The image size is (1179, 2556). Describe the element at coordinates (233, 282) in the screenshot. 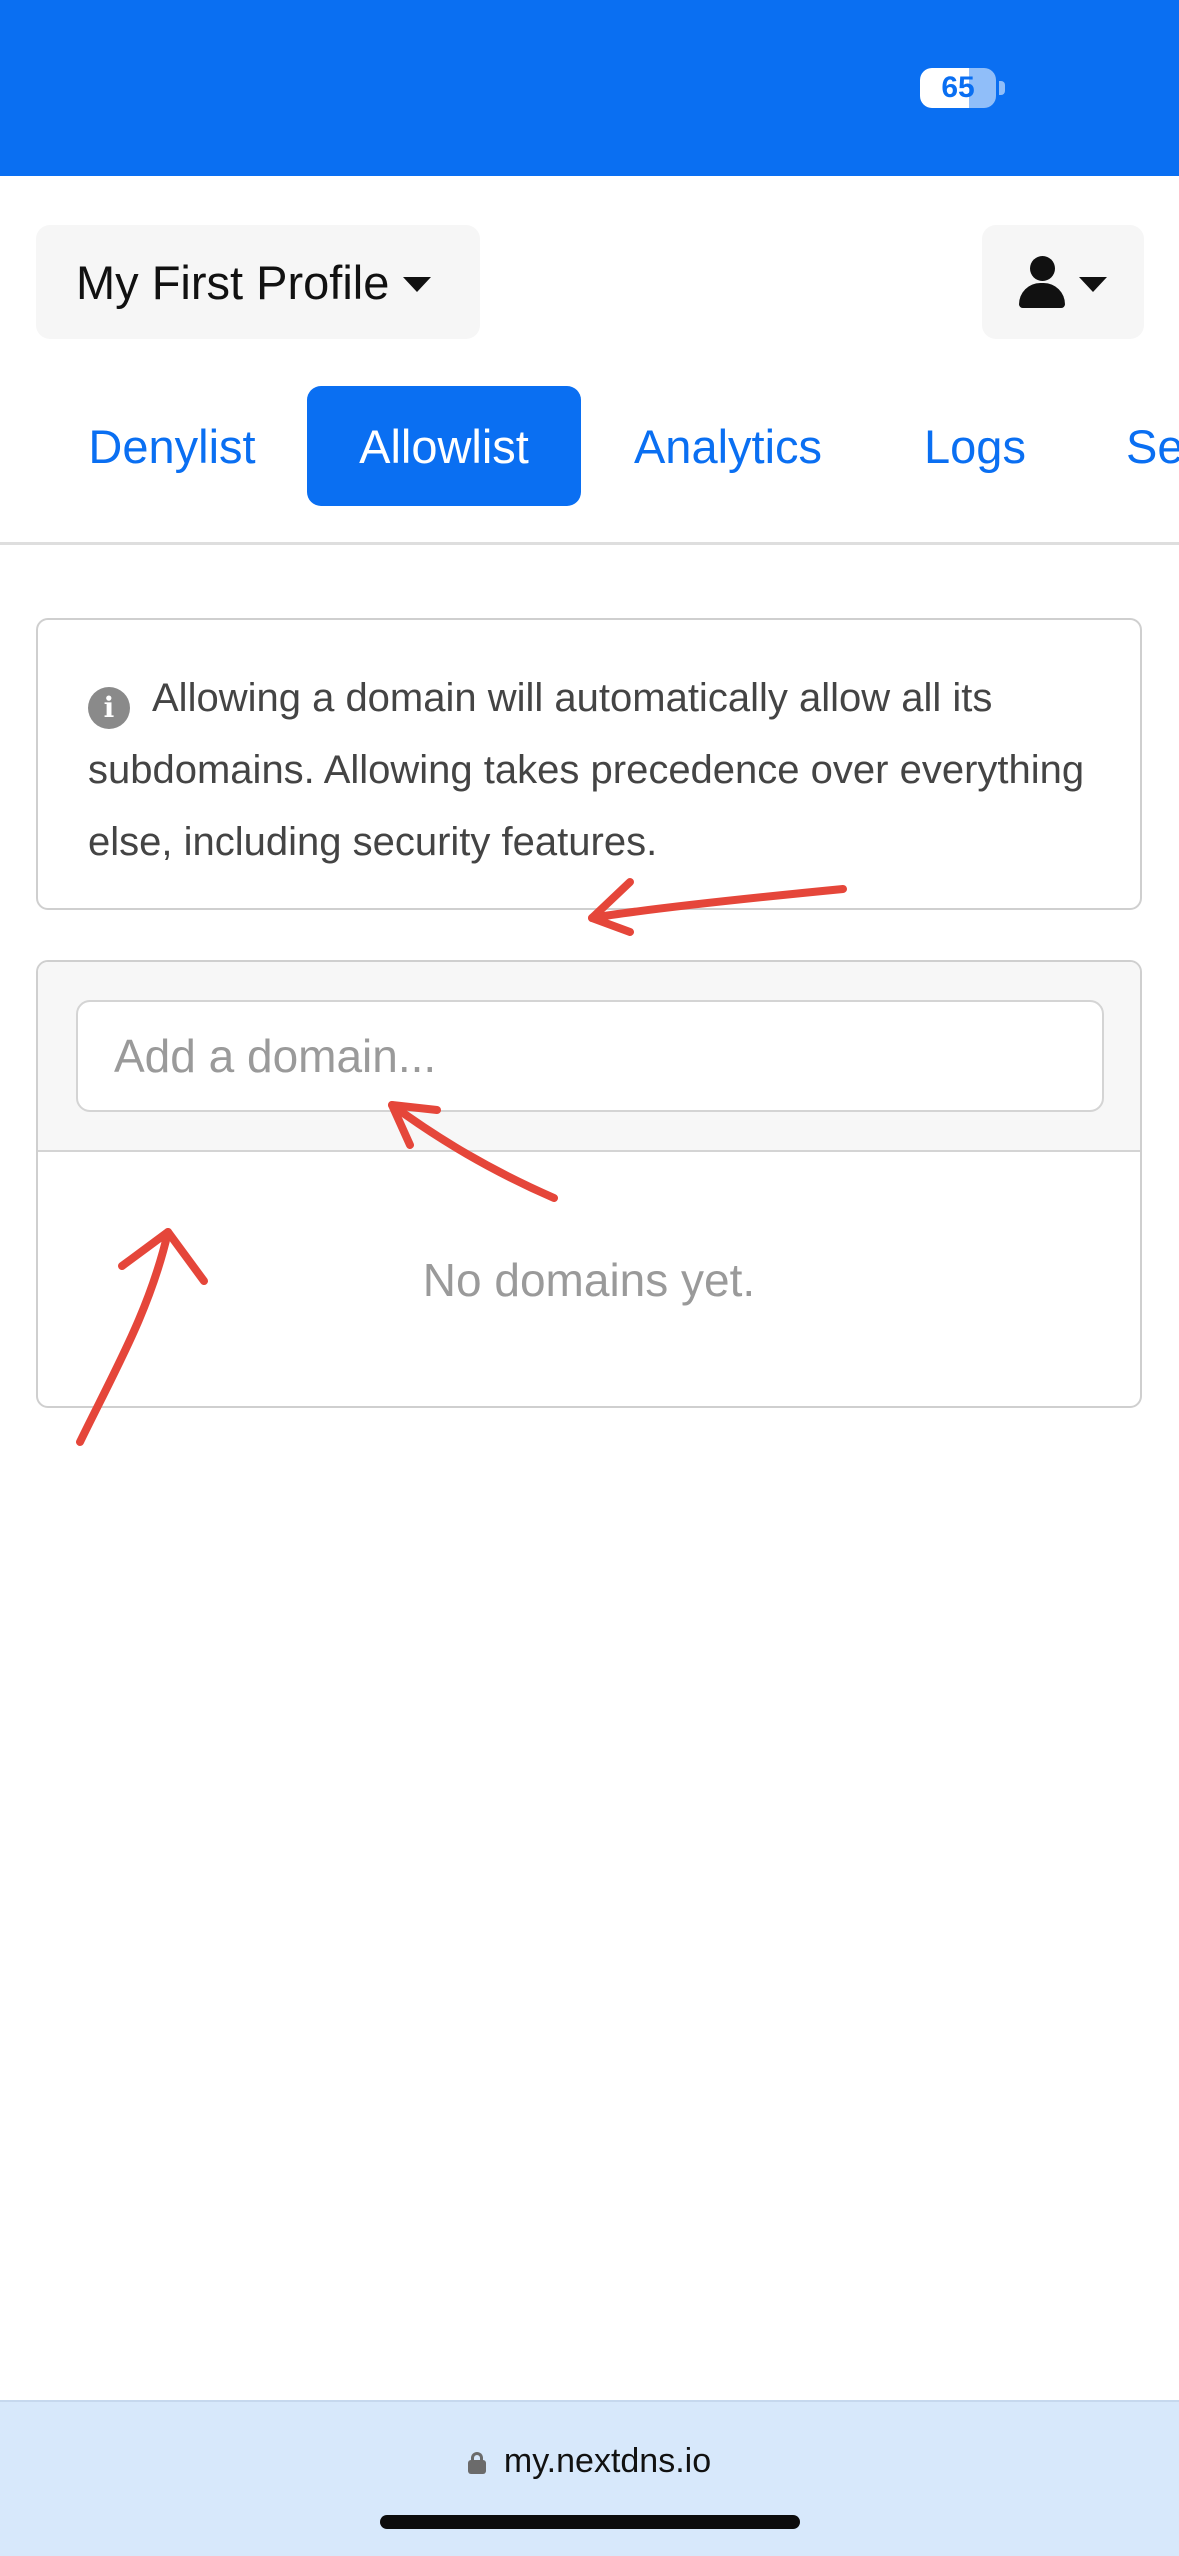

I see `profile-name: My First Profile` at that location.